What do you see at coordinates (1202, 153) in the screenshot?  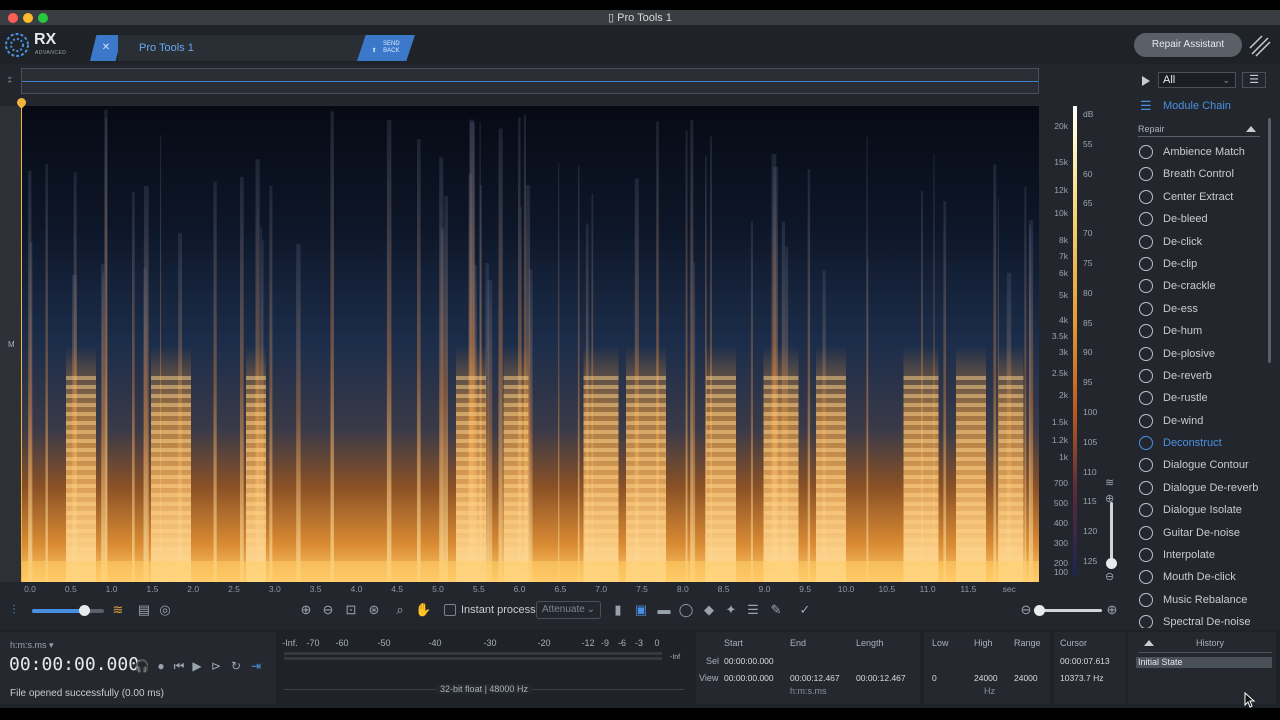 I see `module-item-ambience-match: Ambience Match` at bounding box center [1202, 153].